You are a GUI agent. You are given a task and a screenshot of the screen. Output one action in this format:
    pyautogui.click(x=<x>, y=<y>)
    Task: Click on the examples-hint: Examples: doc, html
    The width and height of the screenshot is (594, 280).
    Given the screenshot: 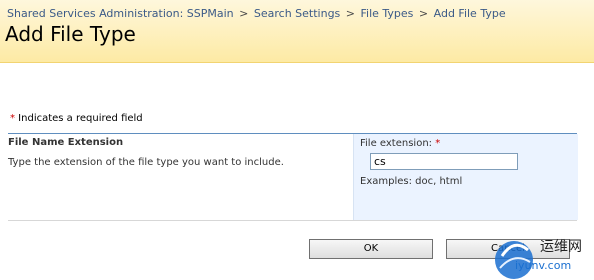 What is the action you would take?
    pyautogui.click(x=411, y=181)
    